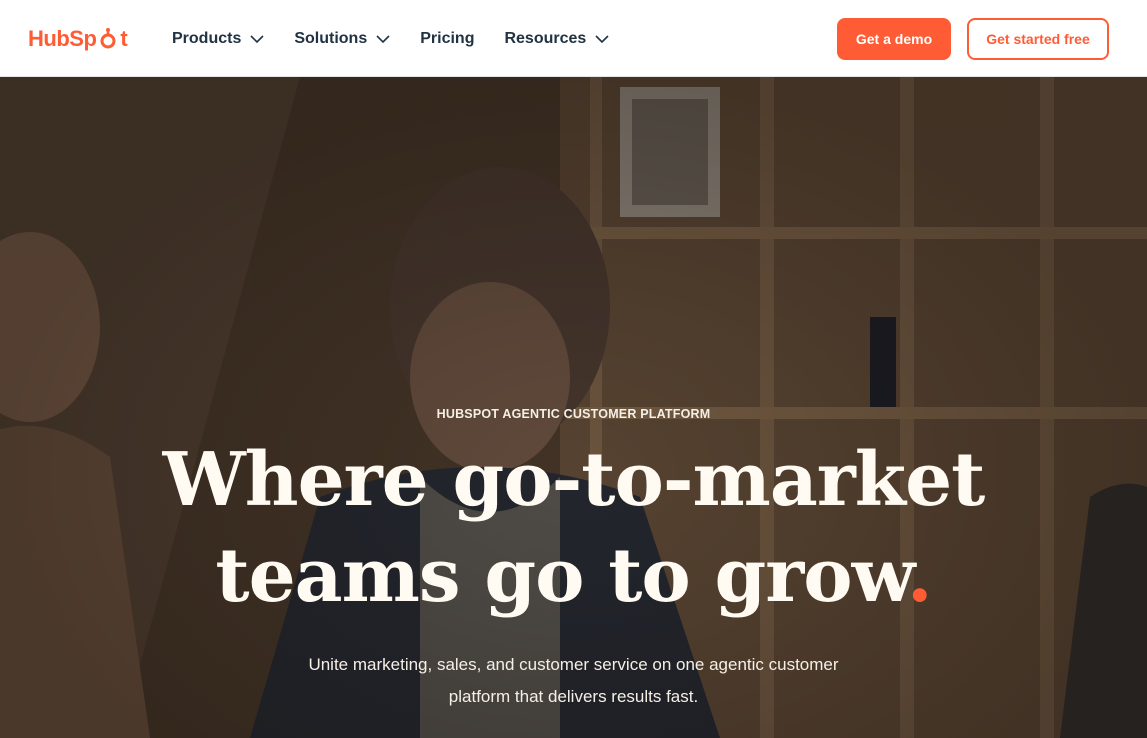 The height and width of the screenshot is (738, 1147). What do you see at coordinates (894, 39) in the screenshot?
I see `get-demo-button: Get a demo` at bounding box center [894, 39].